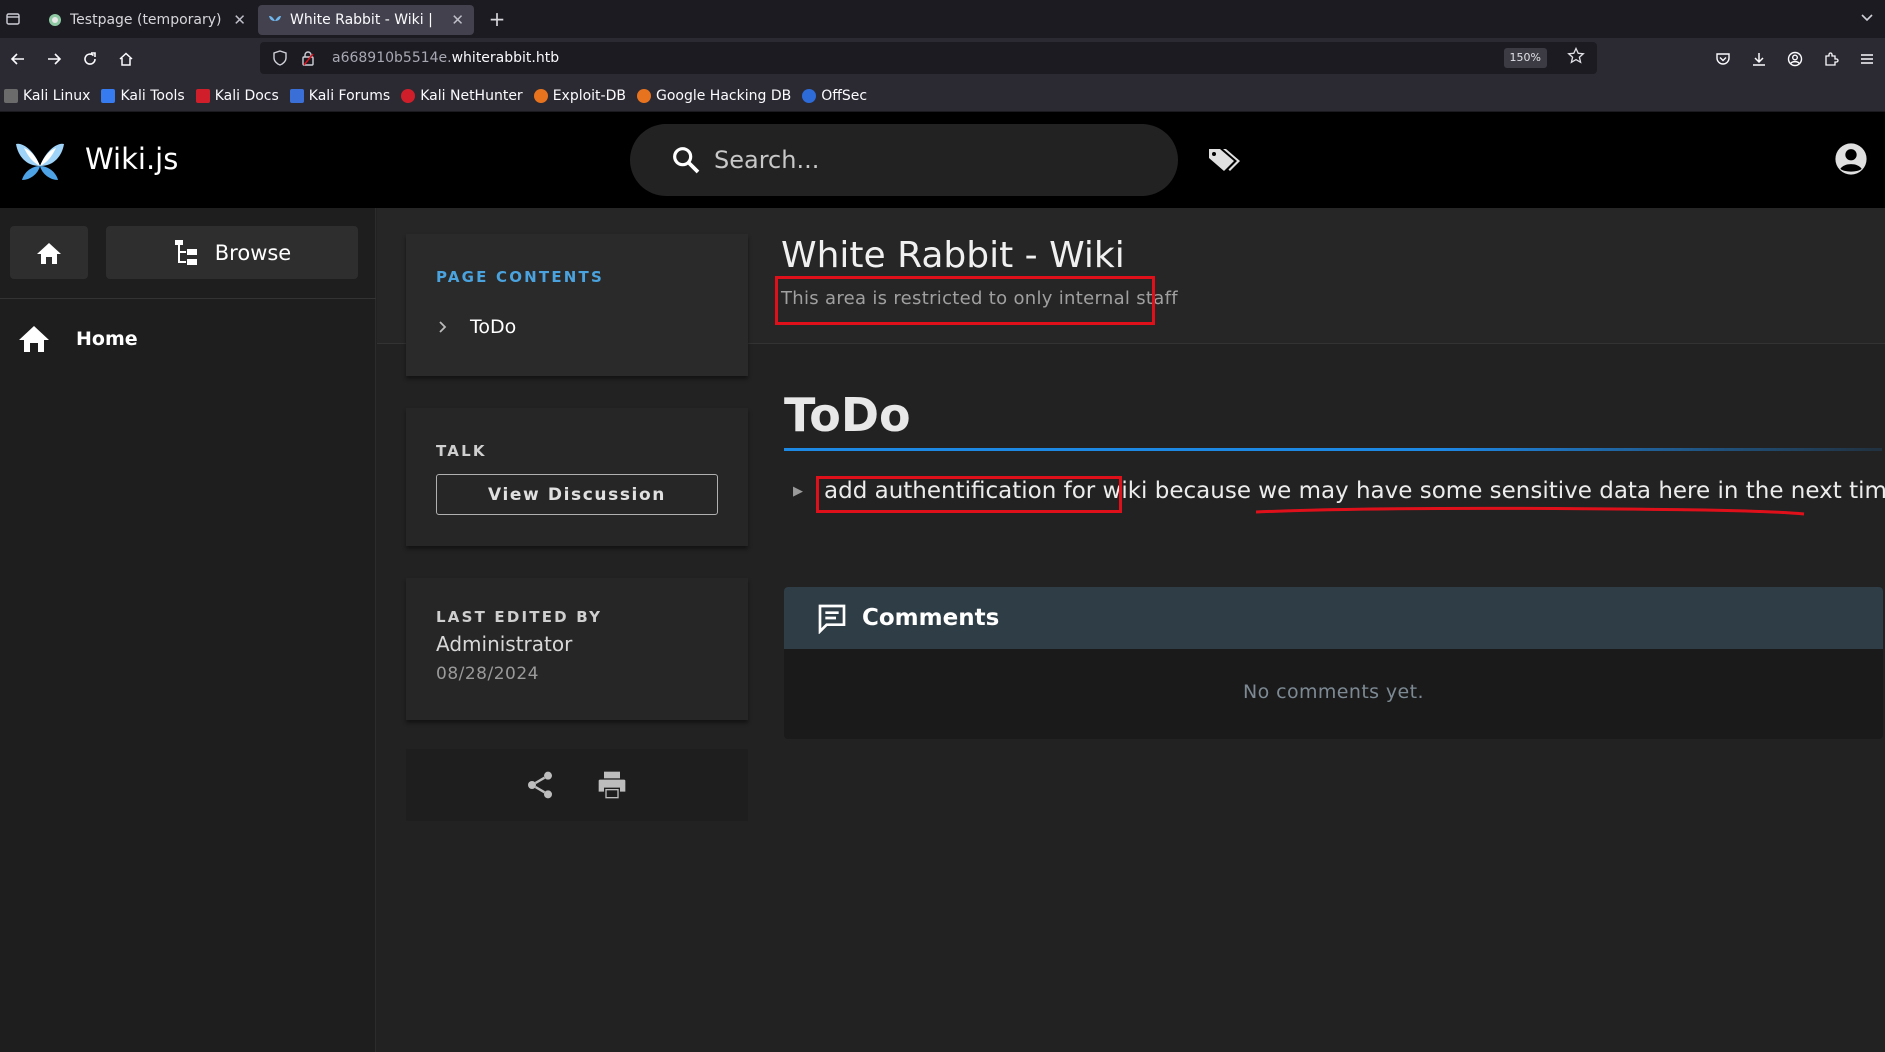 The height and width of the screenshot is (1052, 1885). I want to click on back-icon, so click(18, 59).